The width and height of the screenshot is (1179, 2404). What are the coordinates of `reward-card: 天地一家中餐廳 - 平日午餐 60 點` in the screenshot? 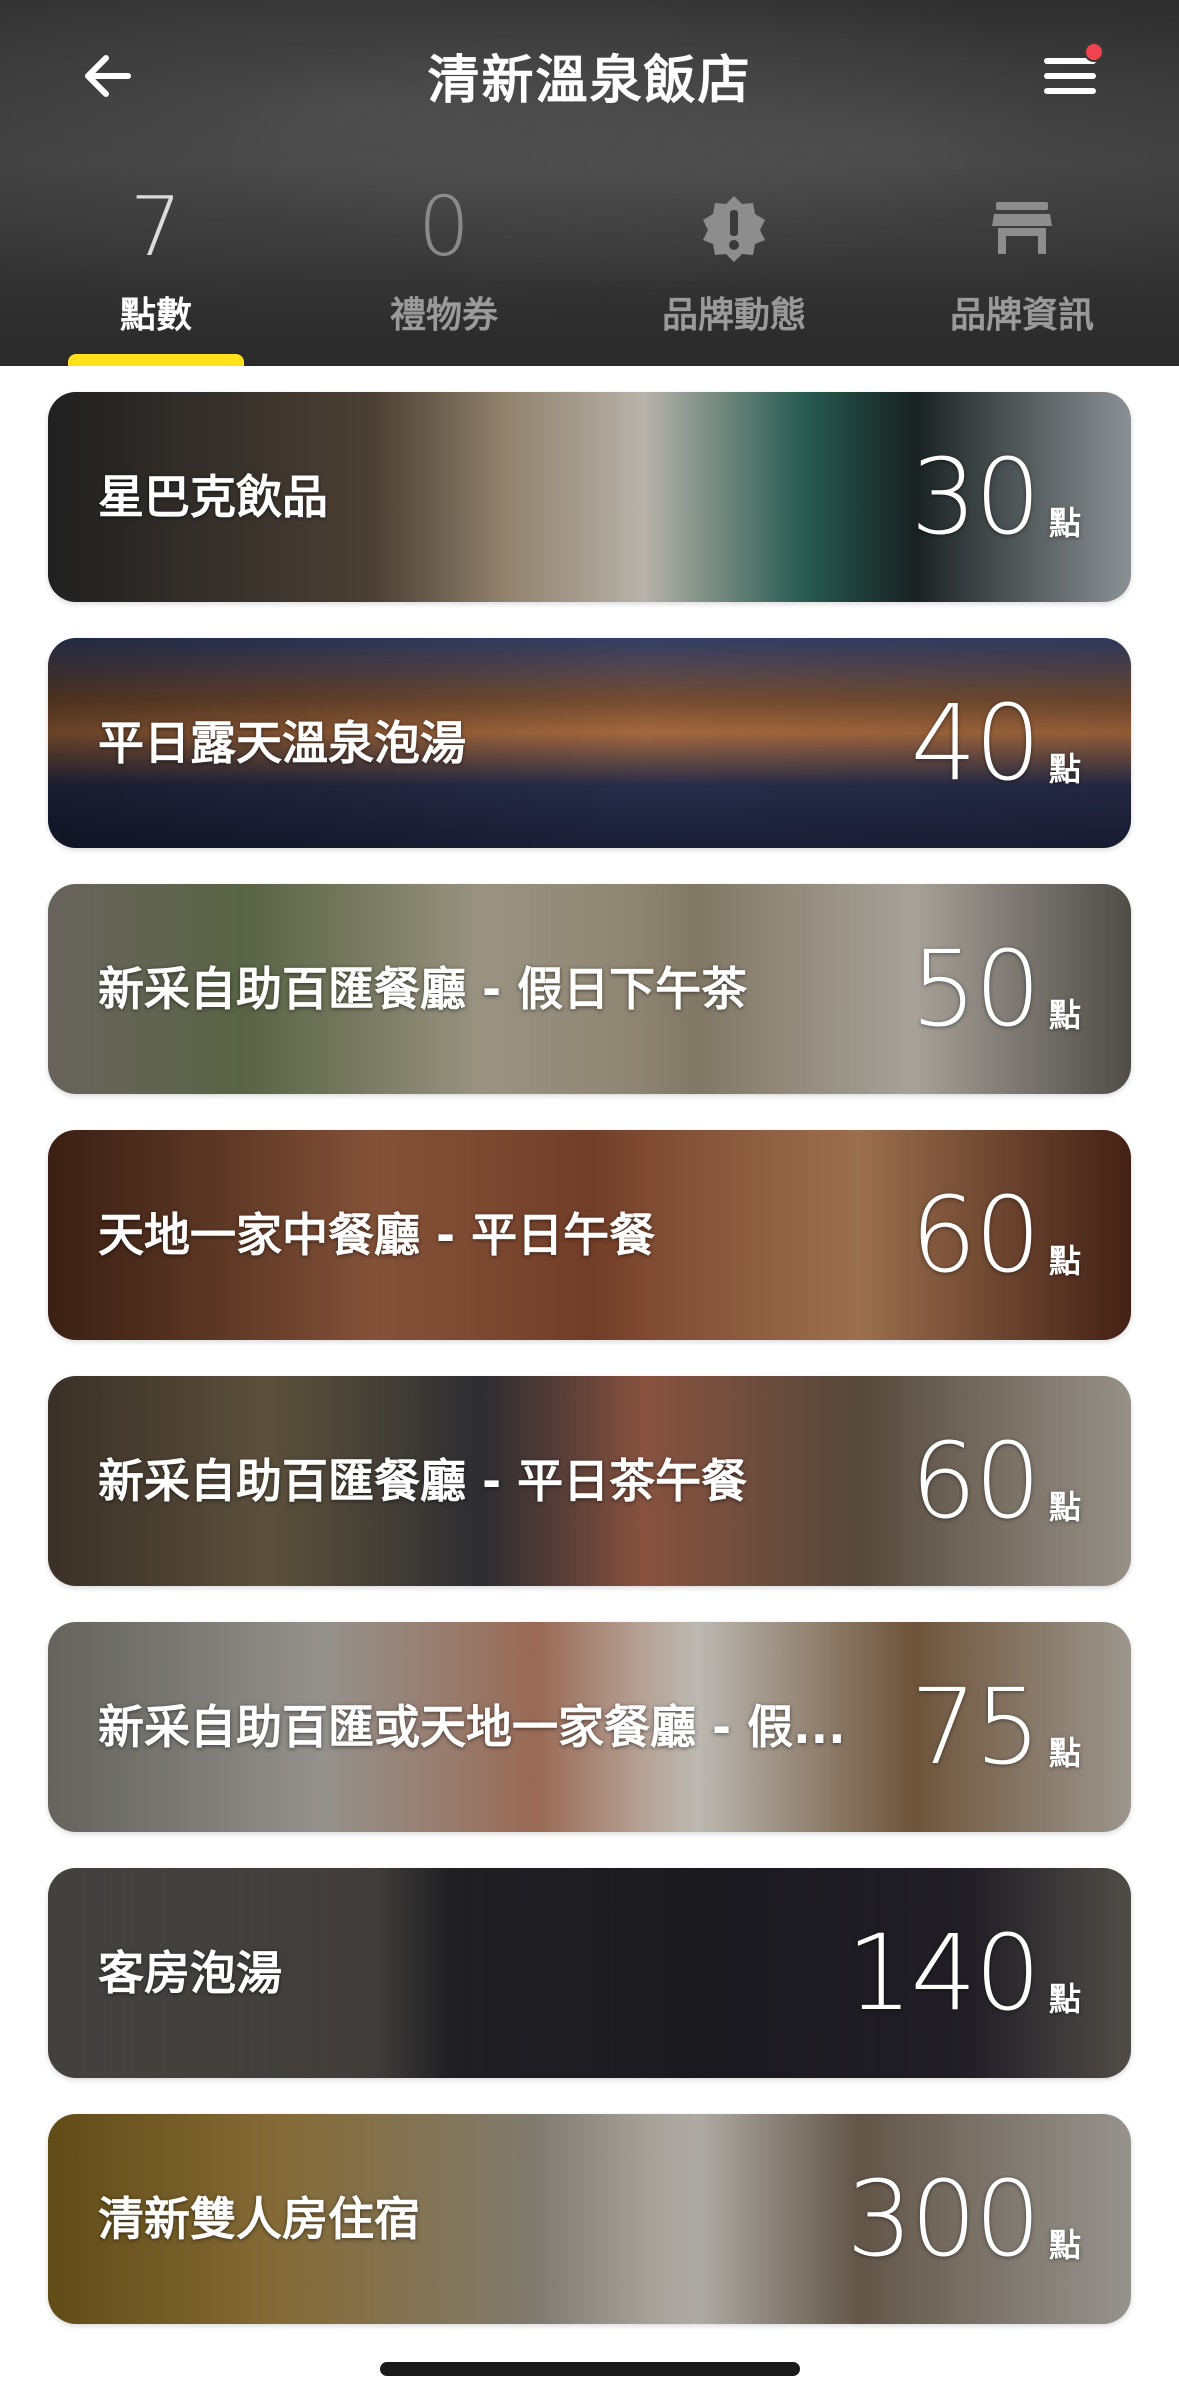 It's located at (589, 1235).